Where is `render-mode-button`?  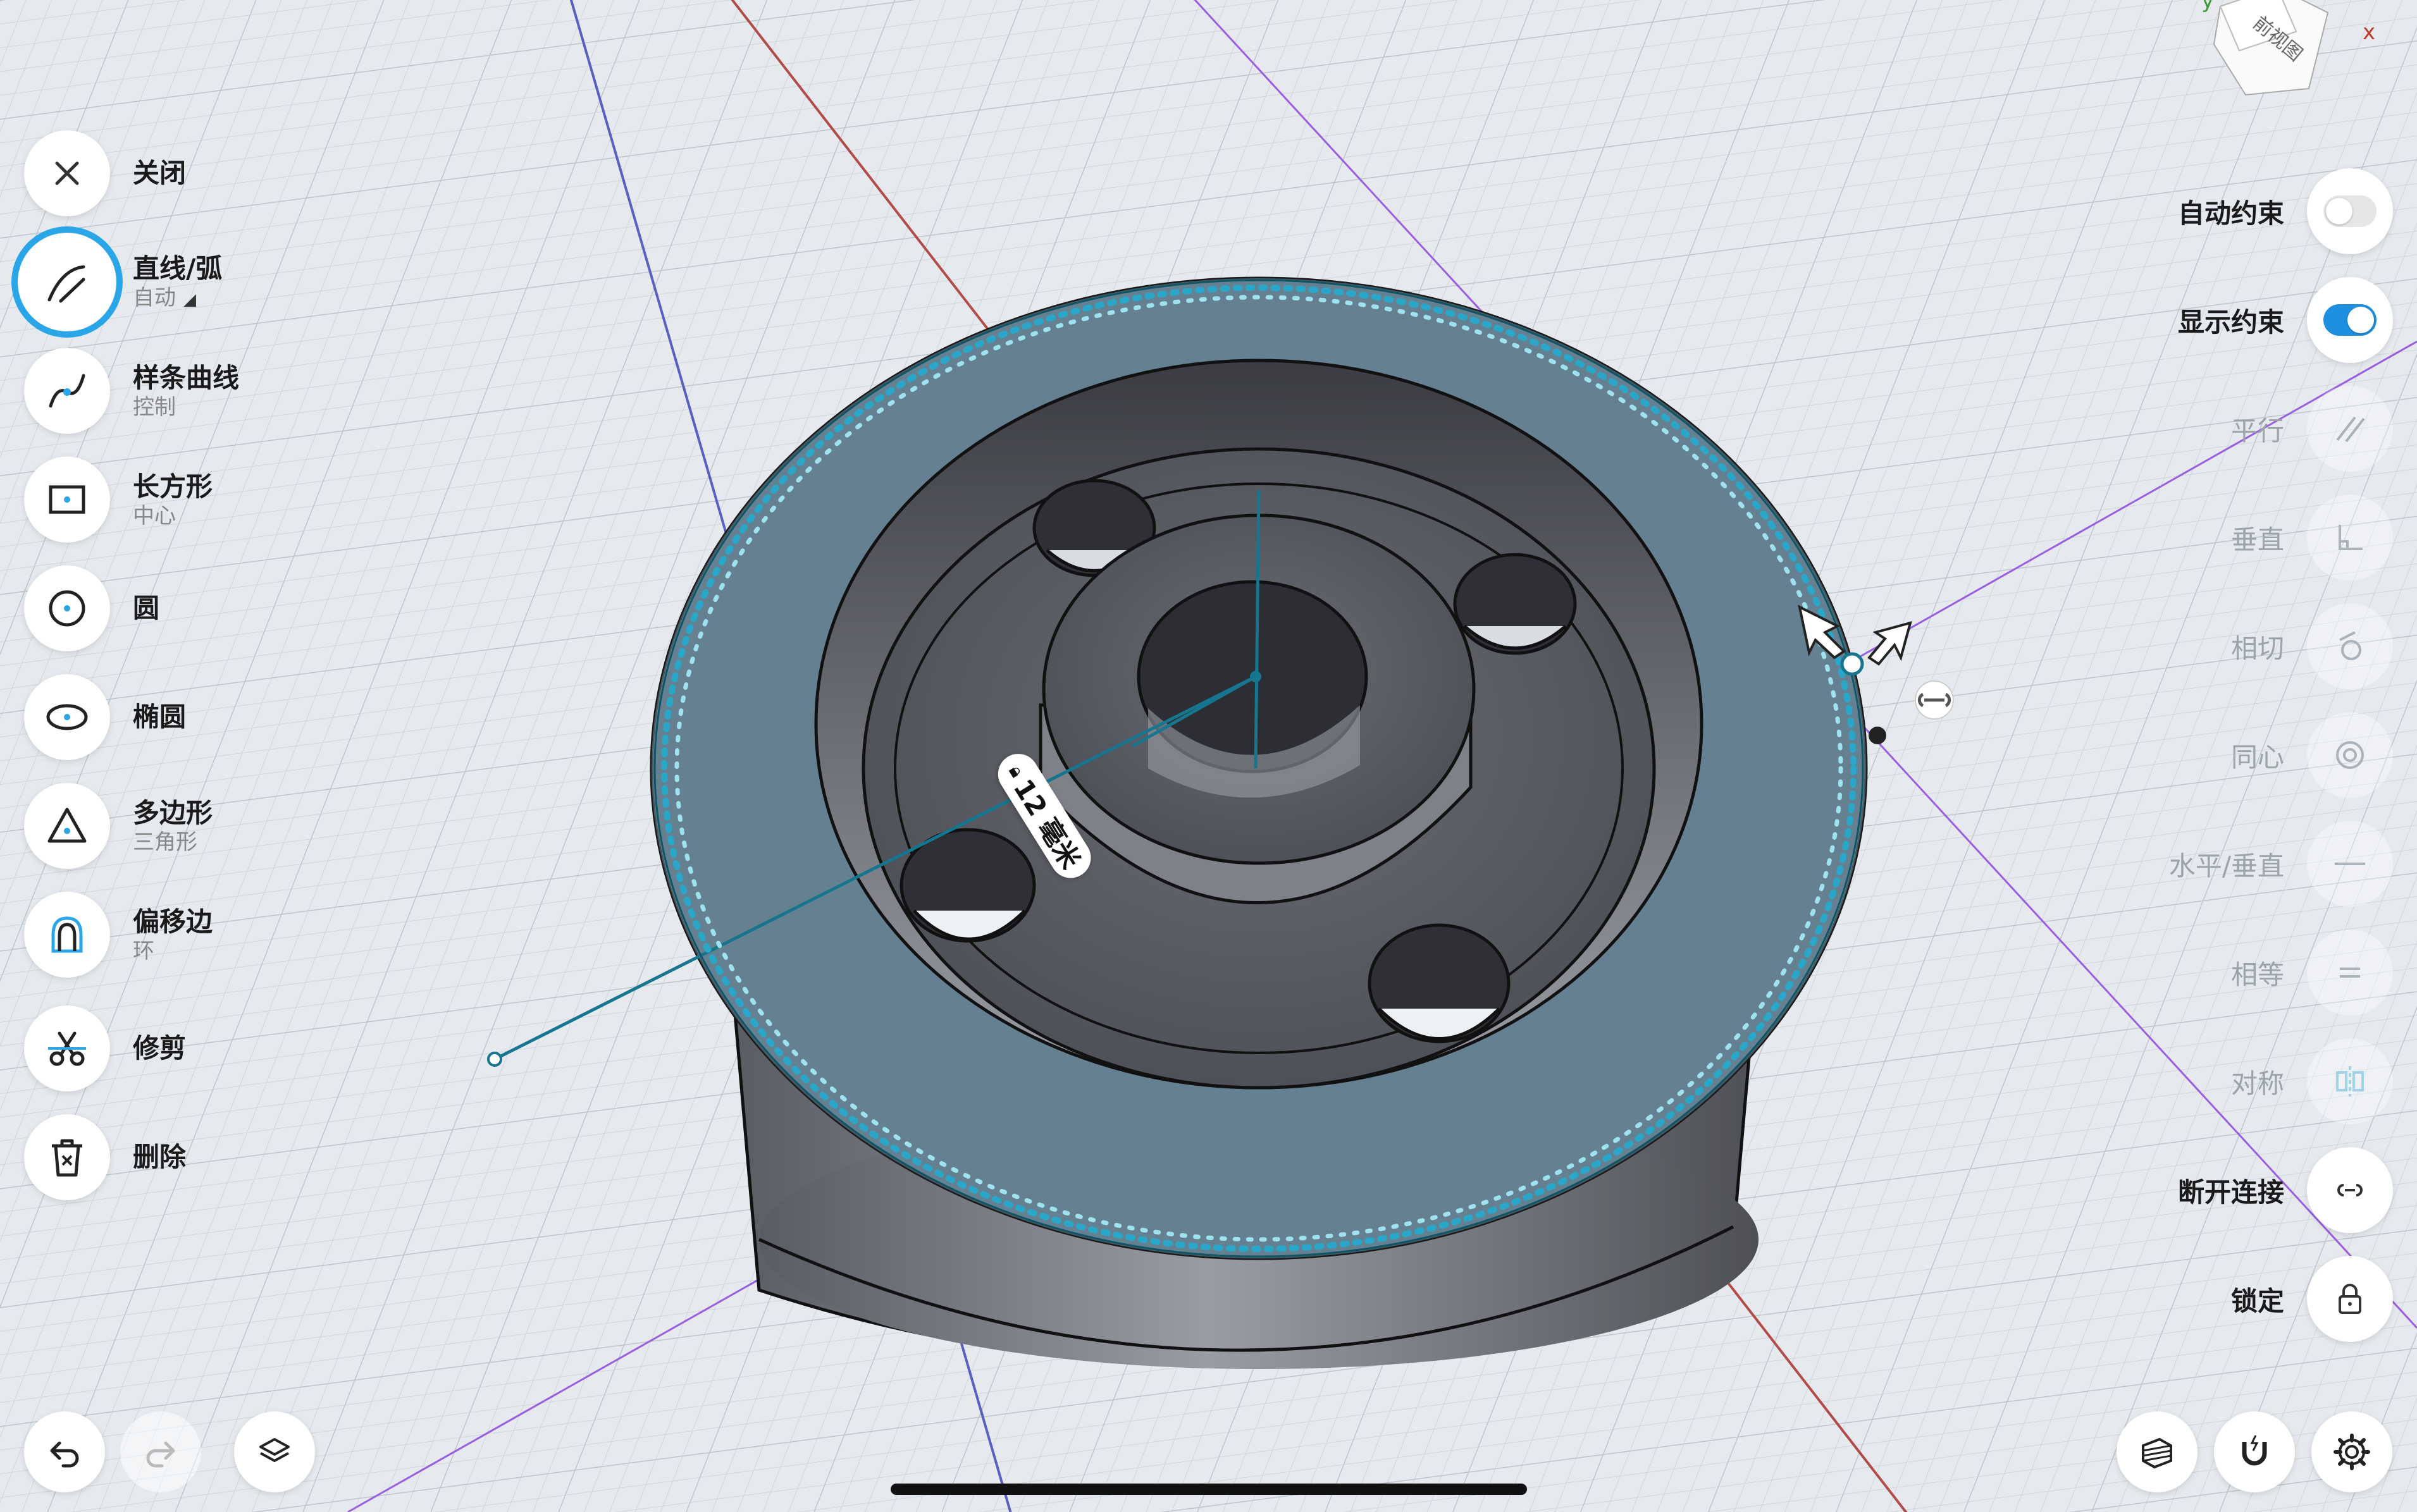 render-mode-button is located at coordinates (2157, 1451).